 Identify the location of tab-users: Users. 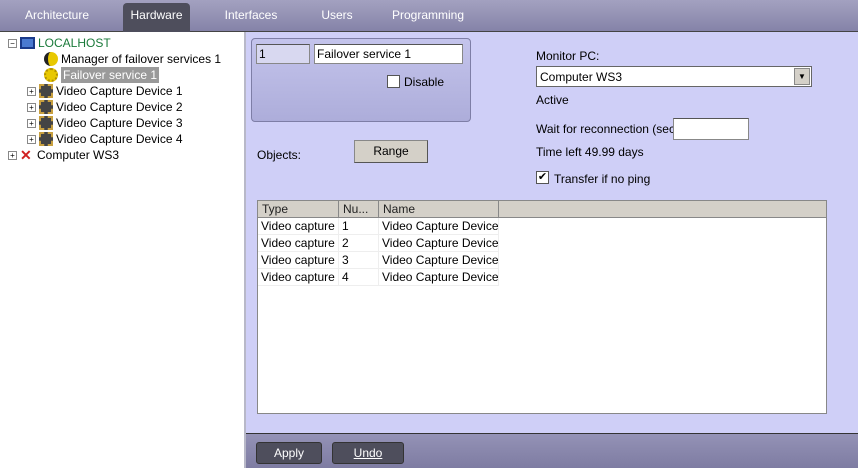
(337, 17).